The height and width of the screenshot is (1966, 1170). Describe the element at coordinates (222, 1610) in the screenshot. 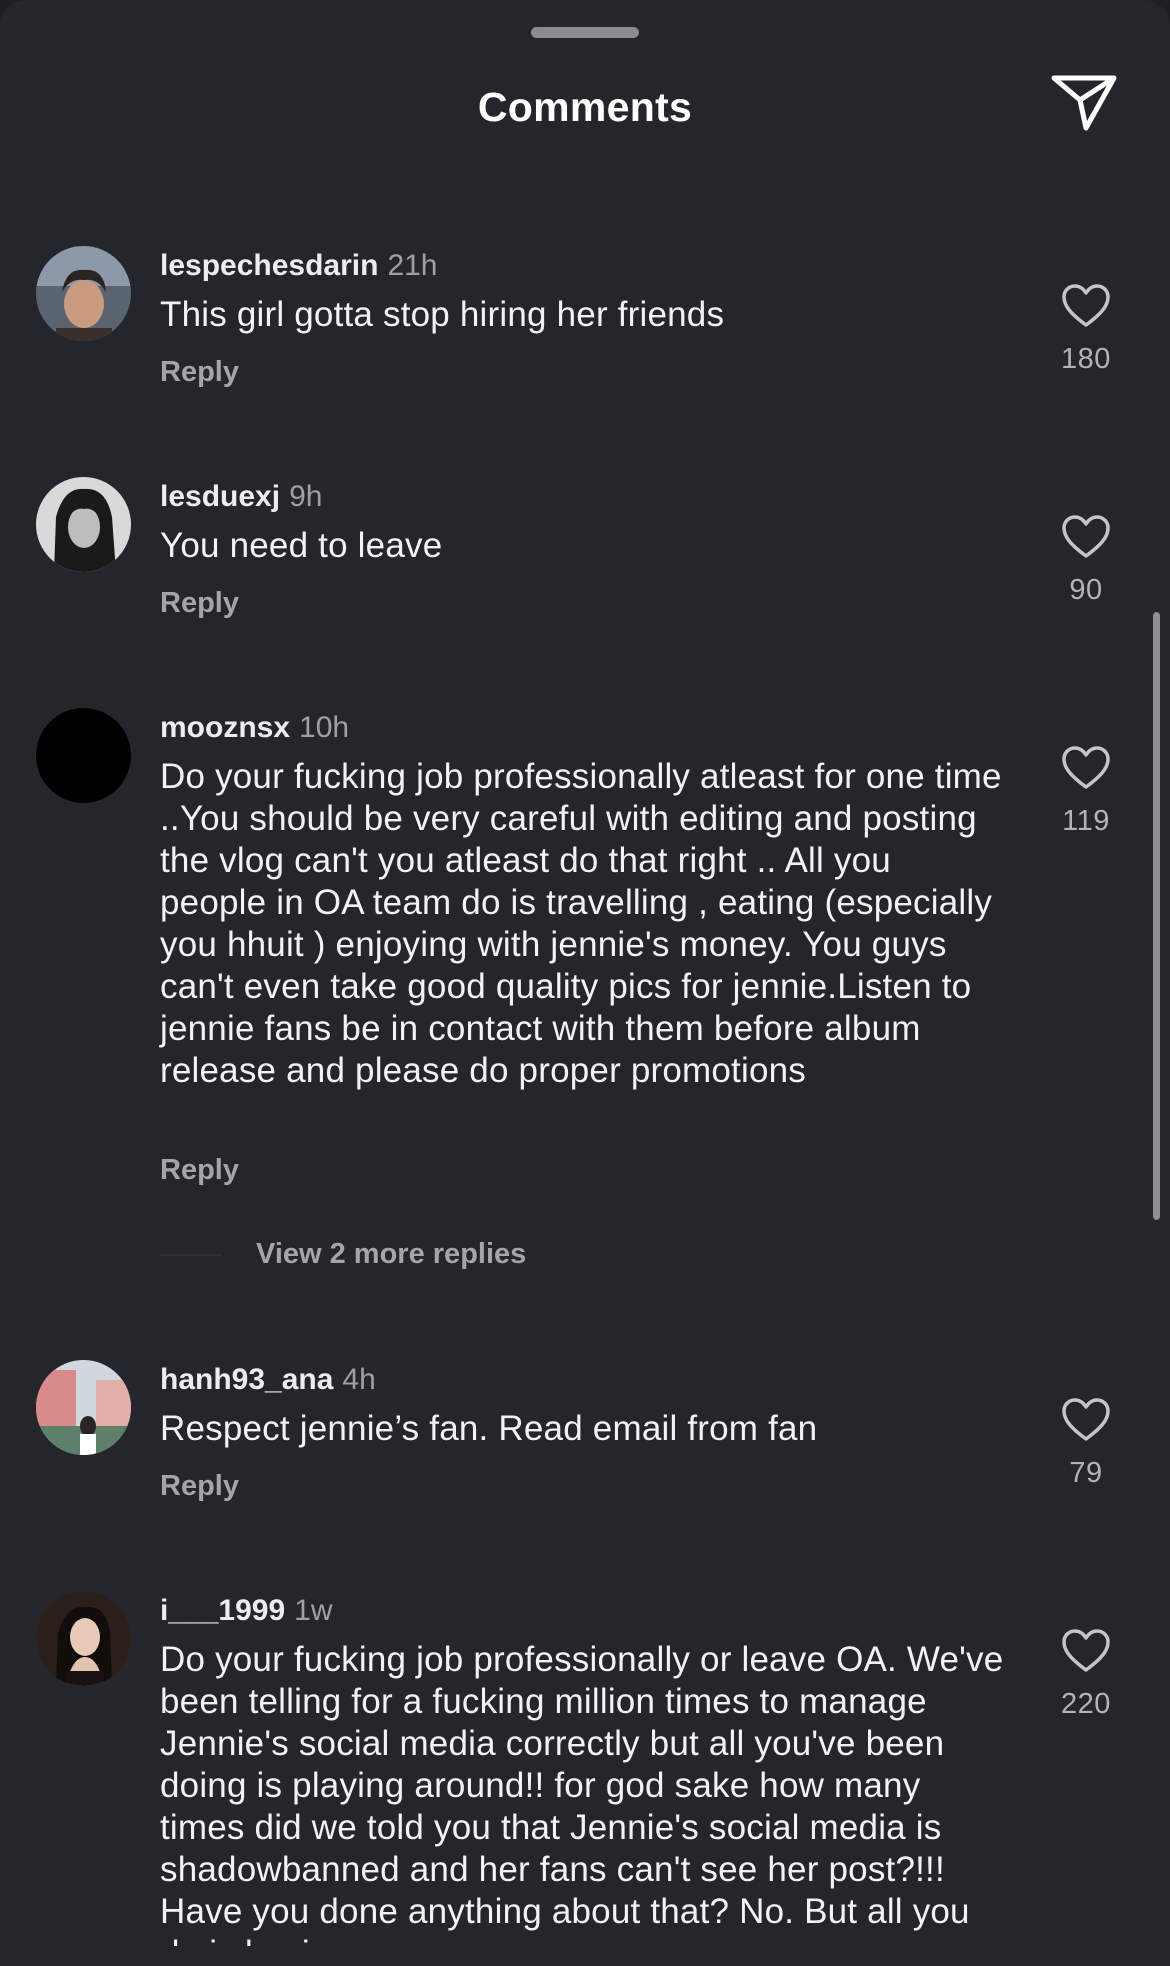

I see `username: i___1999` at that location.